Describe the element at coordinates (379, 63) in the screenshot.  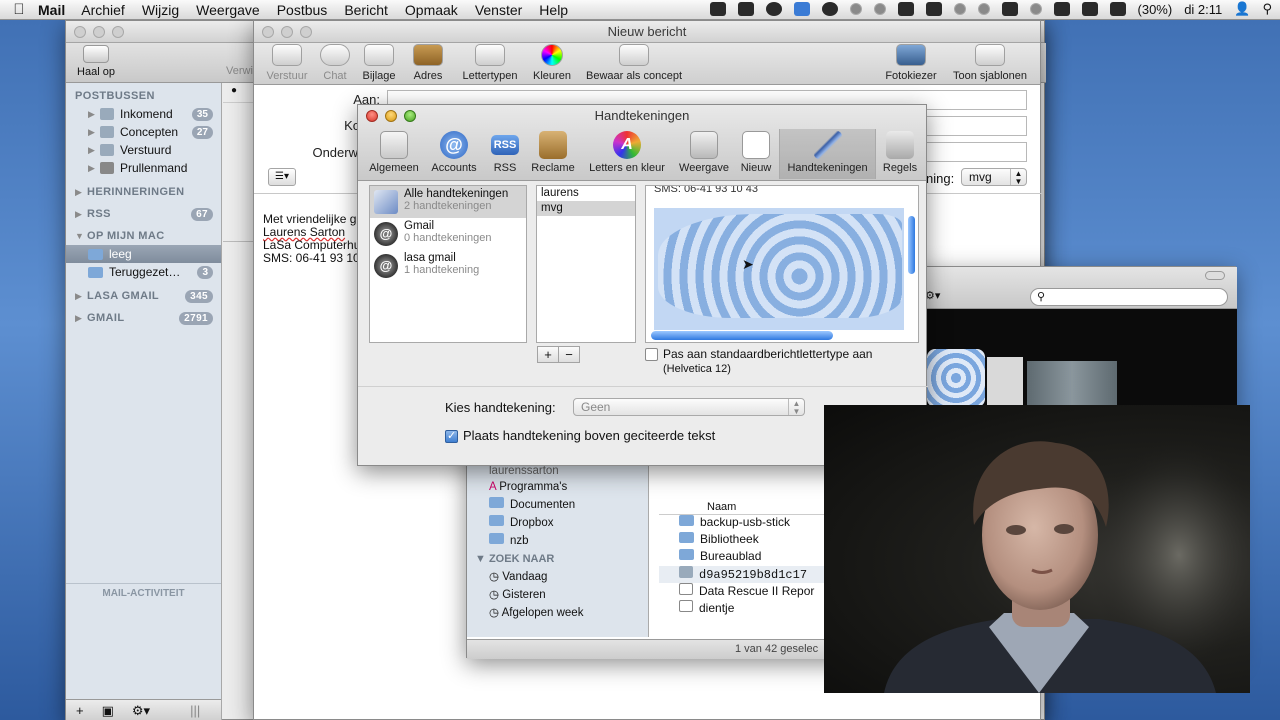
I see `attach-button: Bijlage` at that location.